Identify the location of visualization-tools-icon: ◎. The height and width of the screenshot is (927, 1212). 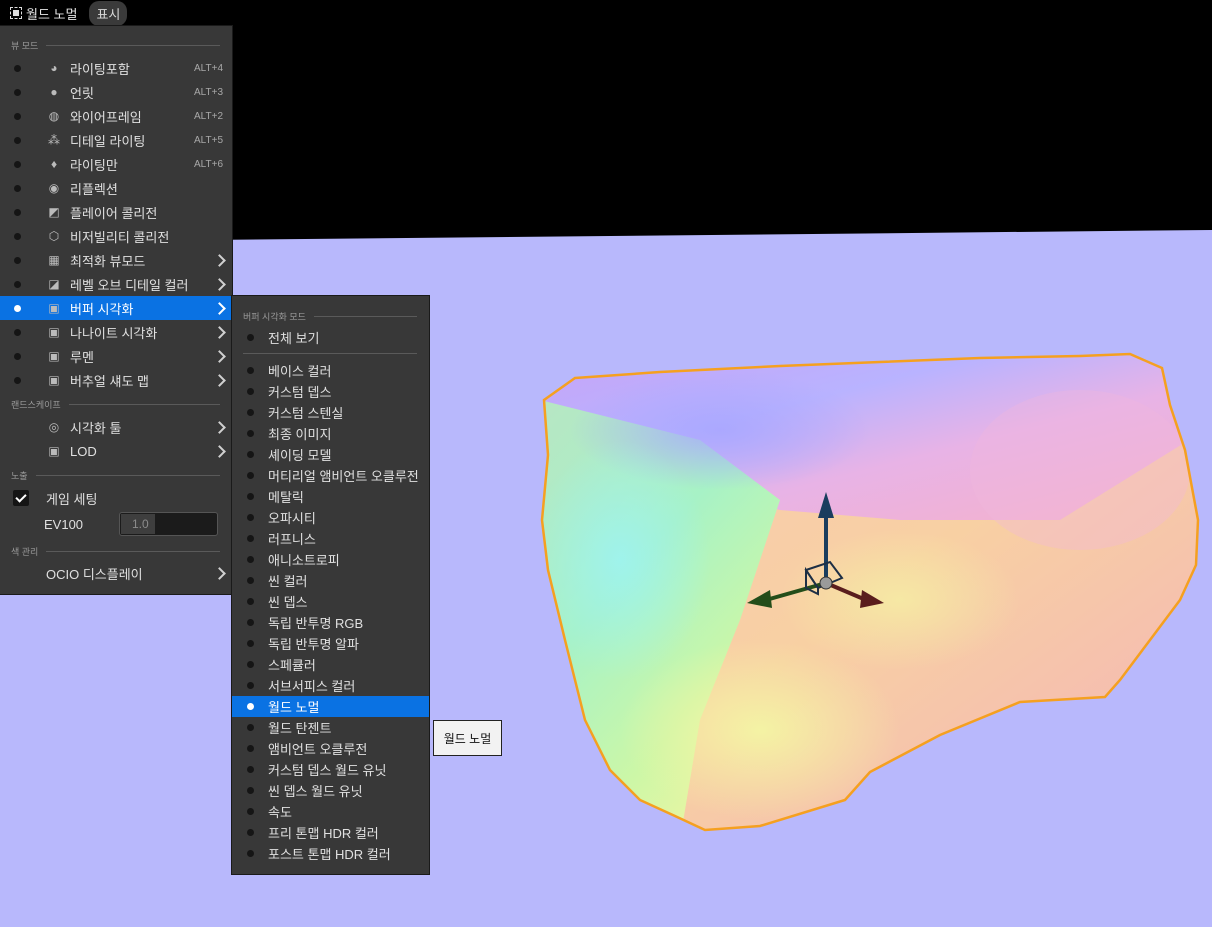
(54, 427).